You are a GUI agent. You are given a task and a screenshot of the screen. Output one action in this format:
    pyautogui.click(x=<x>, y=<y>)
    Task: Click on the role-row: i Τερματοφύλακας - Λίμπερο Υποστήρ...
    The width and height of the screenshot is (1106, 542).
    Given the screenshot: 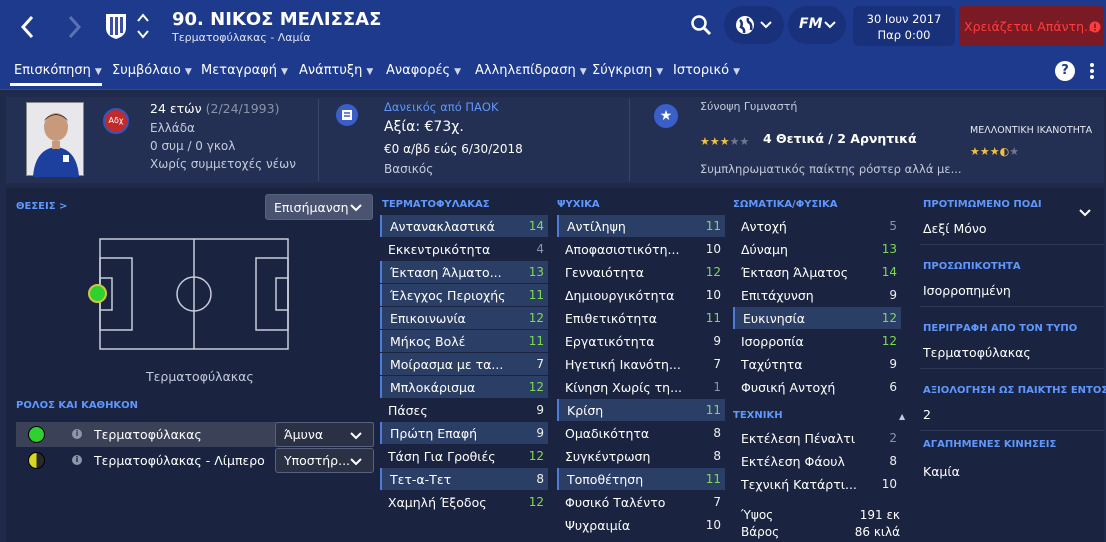 What is the action you would take?
    pyautogui.click(x=195, y=460)
    